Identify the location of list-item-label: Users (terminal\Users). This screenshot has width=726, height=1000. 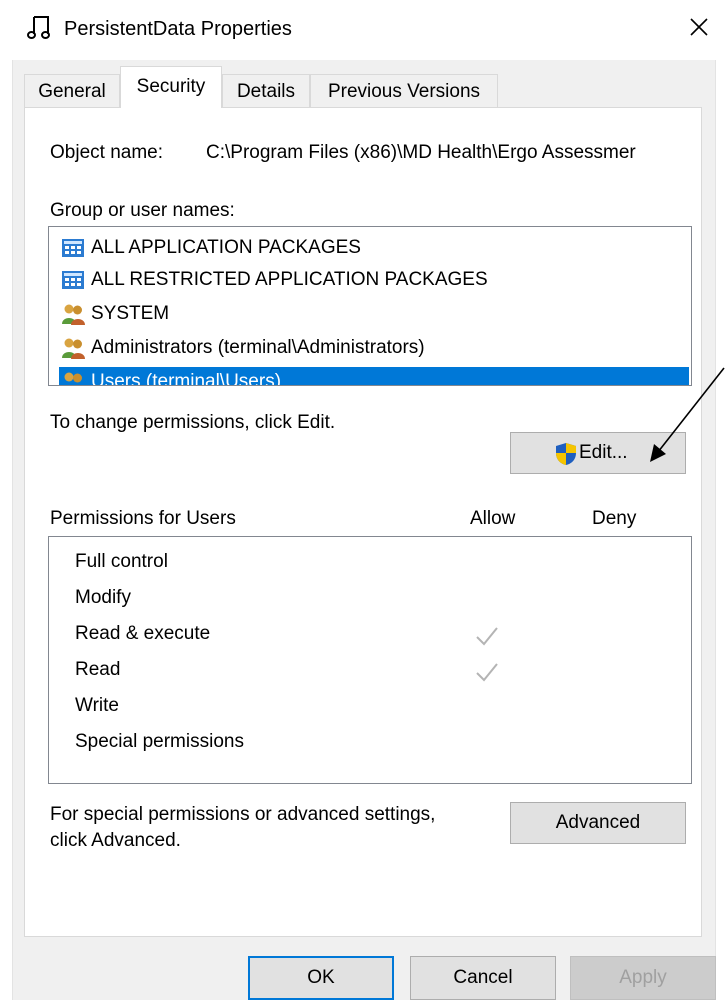
(186, 378).